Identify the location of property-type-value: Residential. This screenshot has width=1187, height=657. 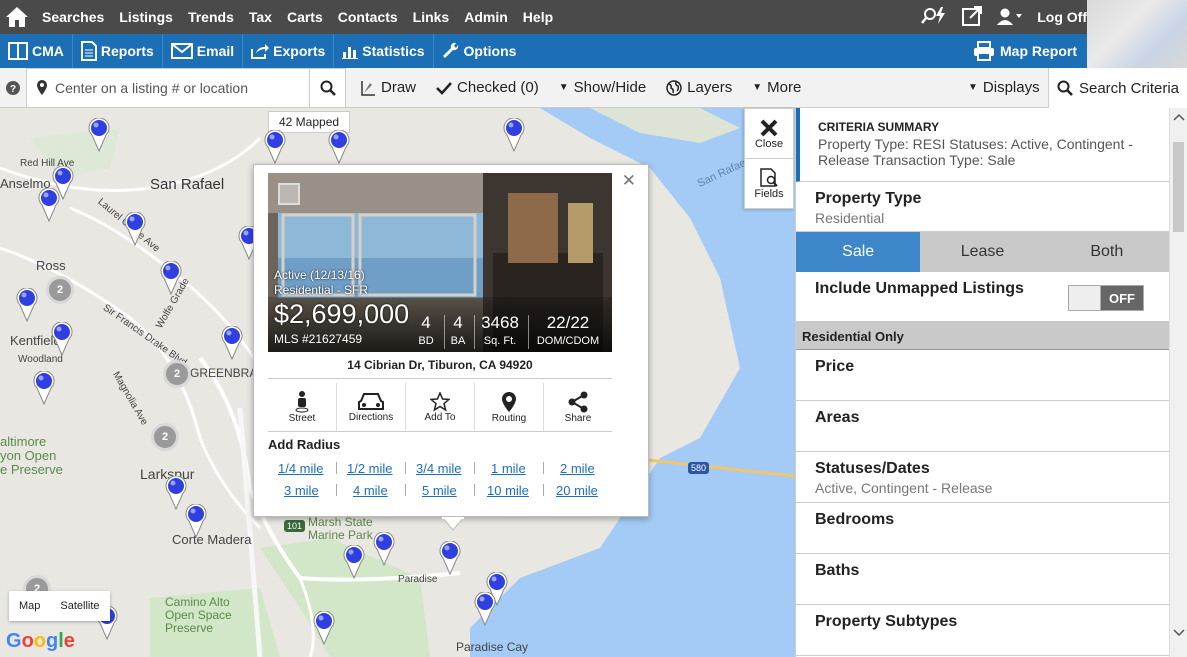
(850, 218).